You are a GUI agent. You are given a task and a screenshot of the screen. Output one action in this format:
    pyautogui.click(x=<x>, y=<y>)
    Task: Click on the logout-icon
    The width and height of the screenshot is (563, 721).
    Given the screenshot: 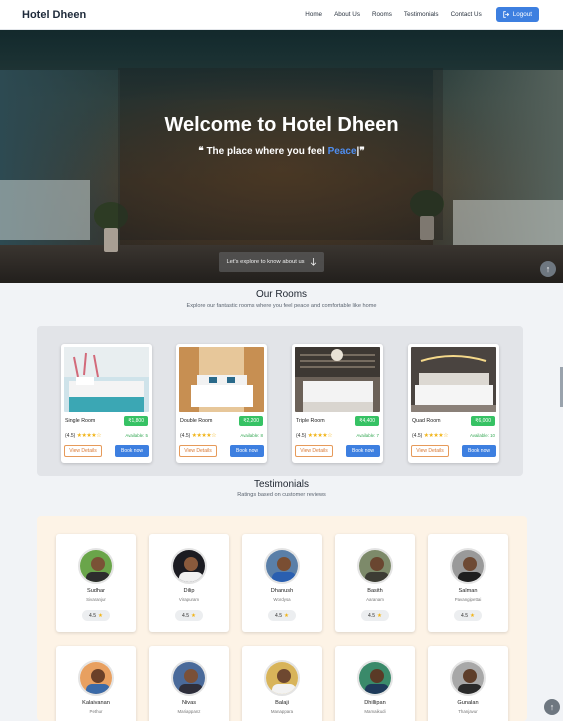 What is the action you would take?
    pyautogui.click(x=506, y=14)
    